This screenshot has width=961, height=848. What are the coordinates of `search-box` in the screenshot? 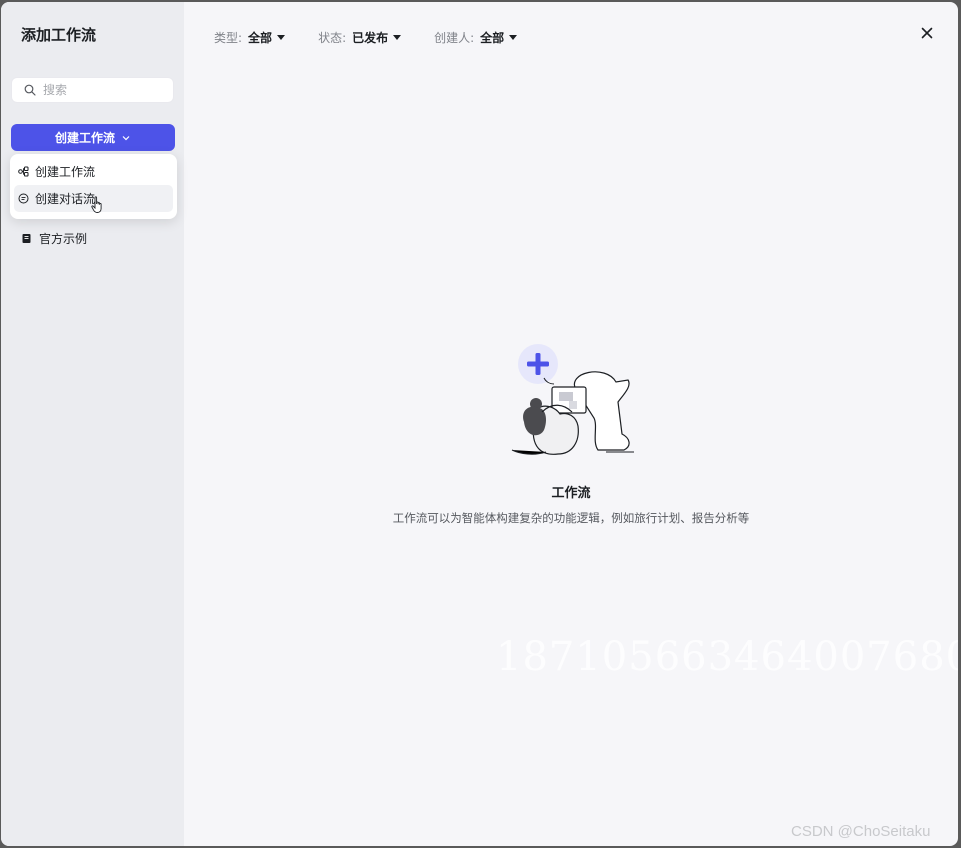 It's located at (92, 90).